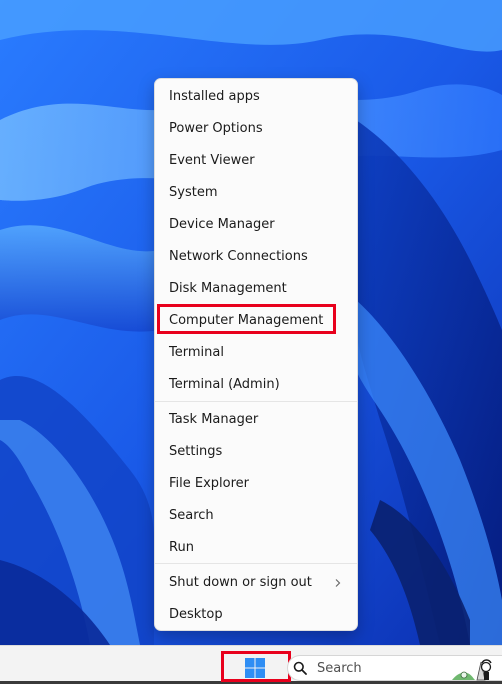 The image size is (502, 684). What do you see at coordinates (213, 420) in the screenshot?
I see `menu-item-task-manager: Task Manager` at bounding box center [213, 420].